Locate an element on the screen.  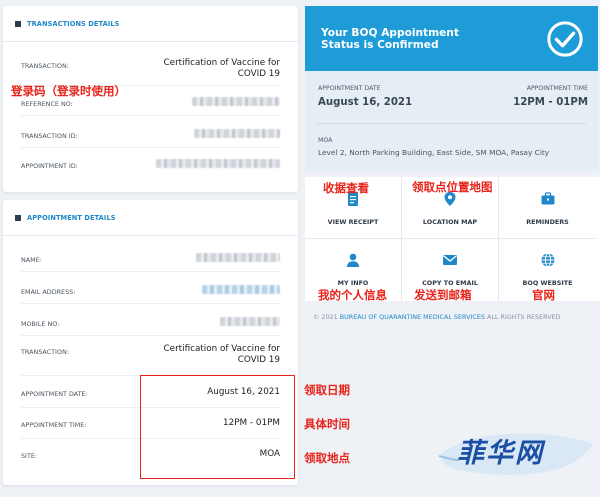
annotation-time: 具体时间 is located at coordinates (327, 424).